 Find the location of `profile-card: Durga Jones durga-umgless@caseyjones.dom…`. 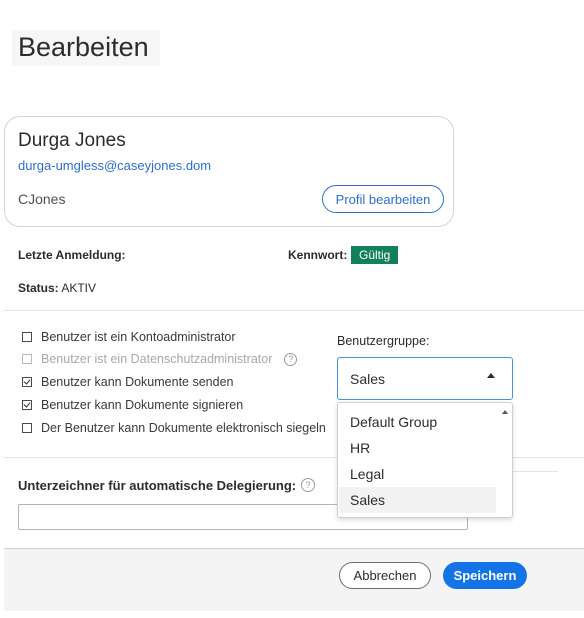

profile-card: Durga Jones durga-umgless@caseyjones.dom… is located at coordinates (229, 171).